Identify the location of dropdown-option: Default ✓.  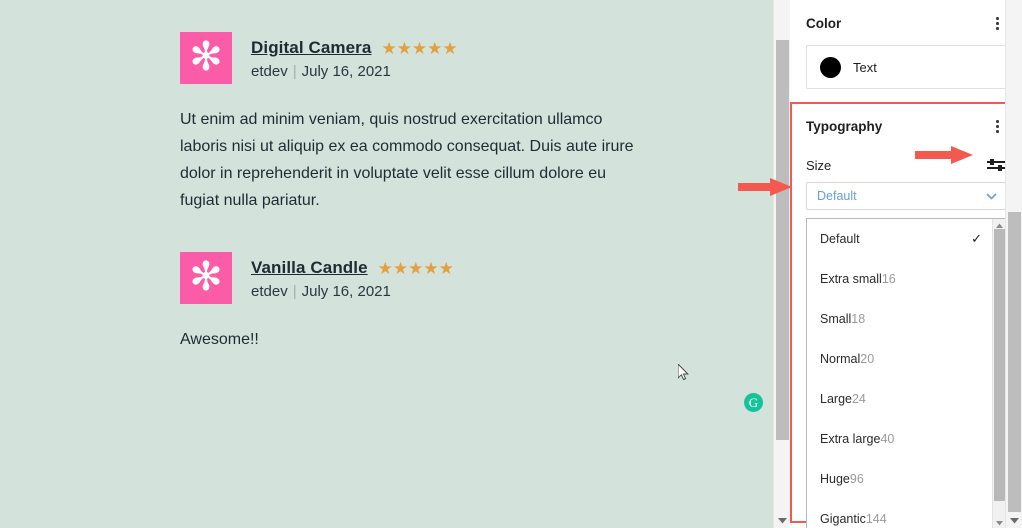
(899, 239).